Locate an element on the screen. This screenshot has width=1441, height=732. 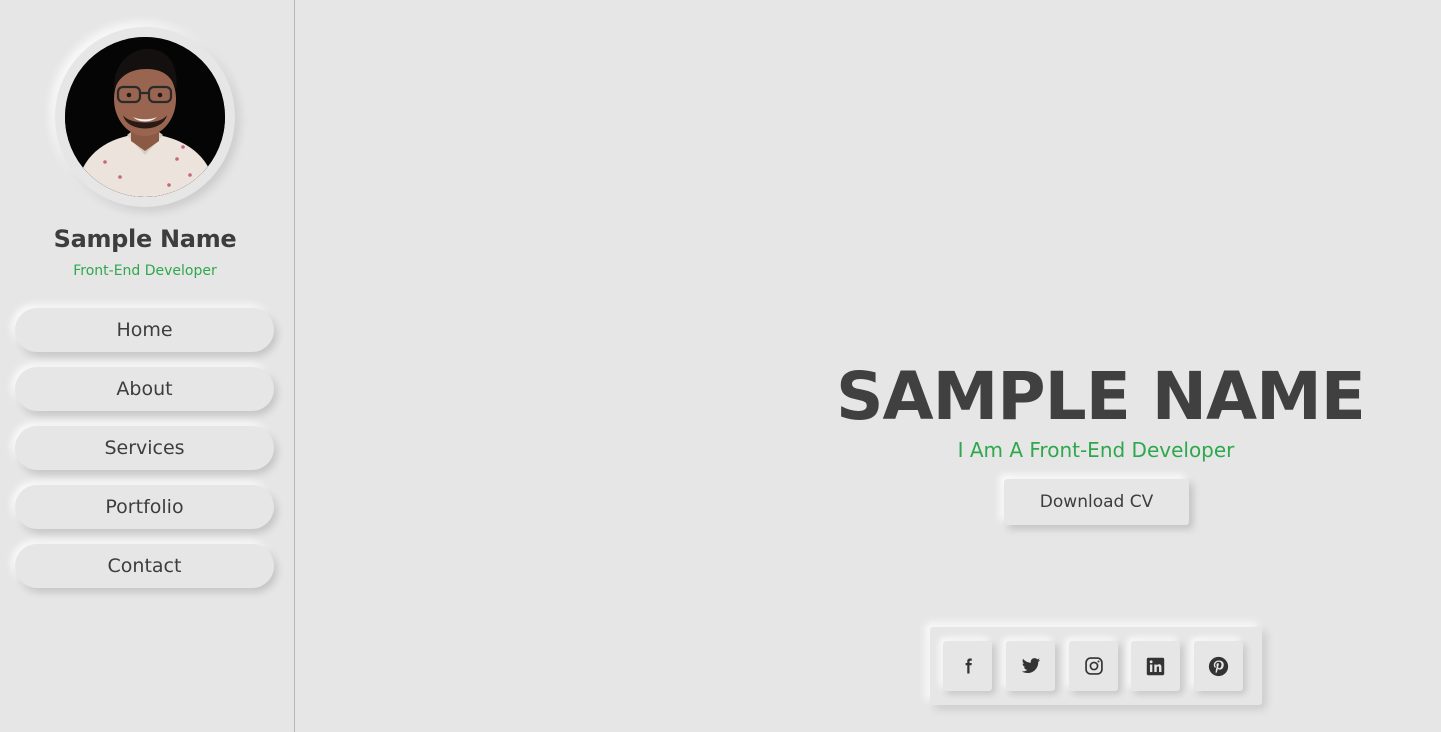
avatar-frame is located at coordinates (145, 117).